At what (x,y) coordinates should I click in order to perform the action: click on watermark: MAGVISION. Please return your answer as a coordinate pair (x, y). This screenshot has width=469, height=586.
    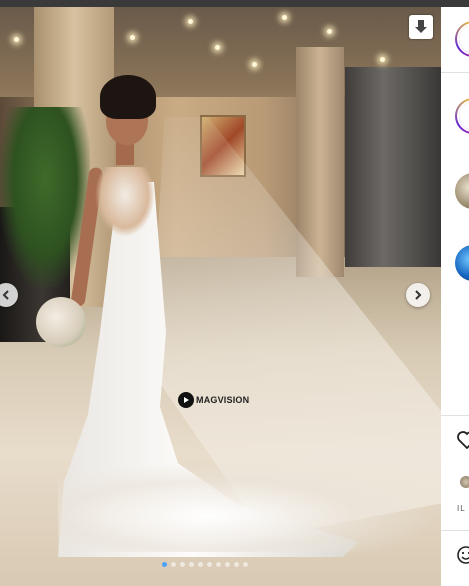
    Looking at the image, I should click on (213, 400).